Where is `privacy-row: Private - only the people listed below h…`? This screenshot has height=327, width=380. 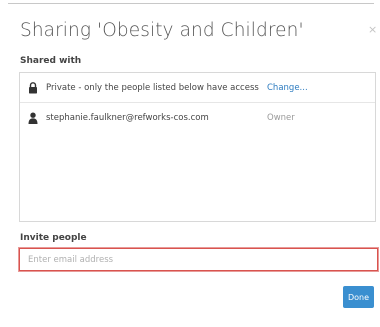 privacy-row: Private - only the people listed below h… is located at coordinates (197, 88).